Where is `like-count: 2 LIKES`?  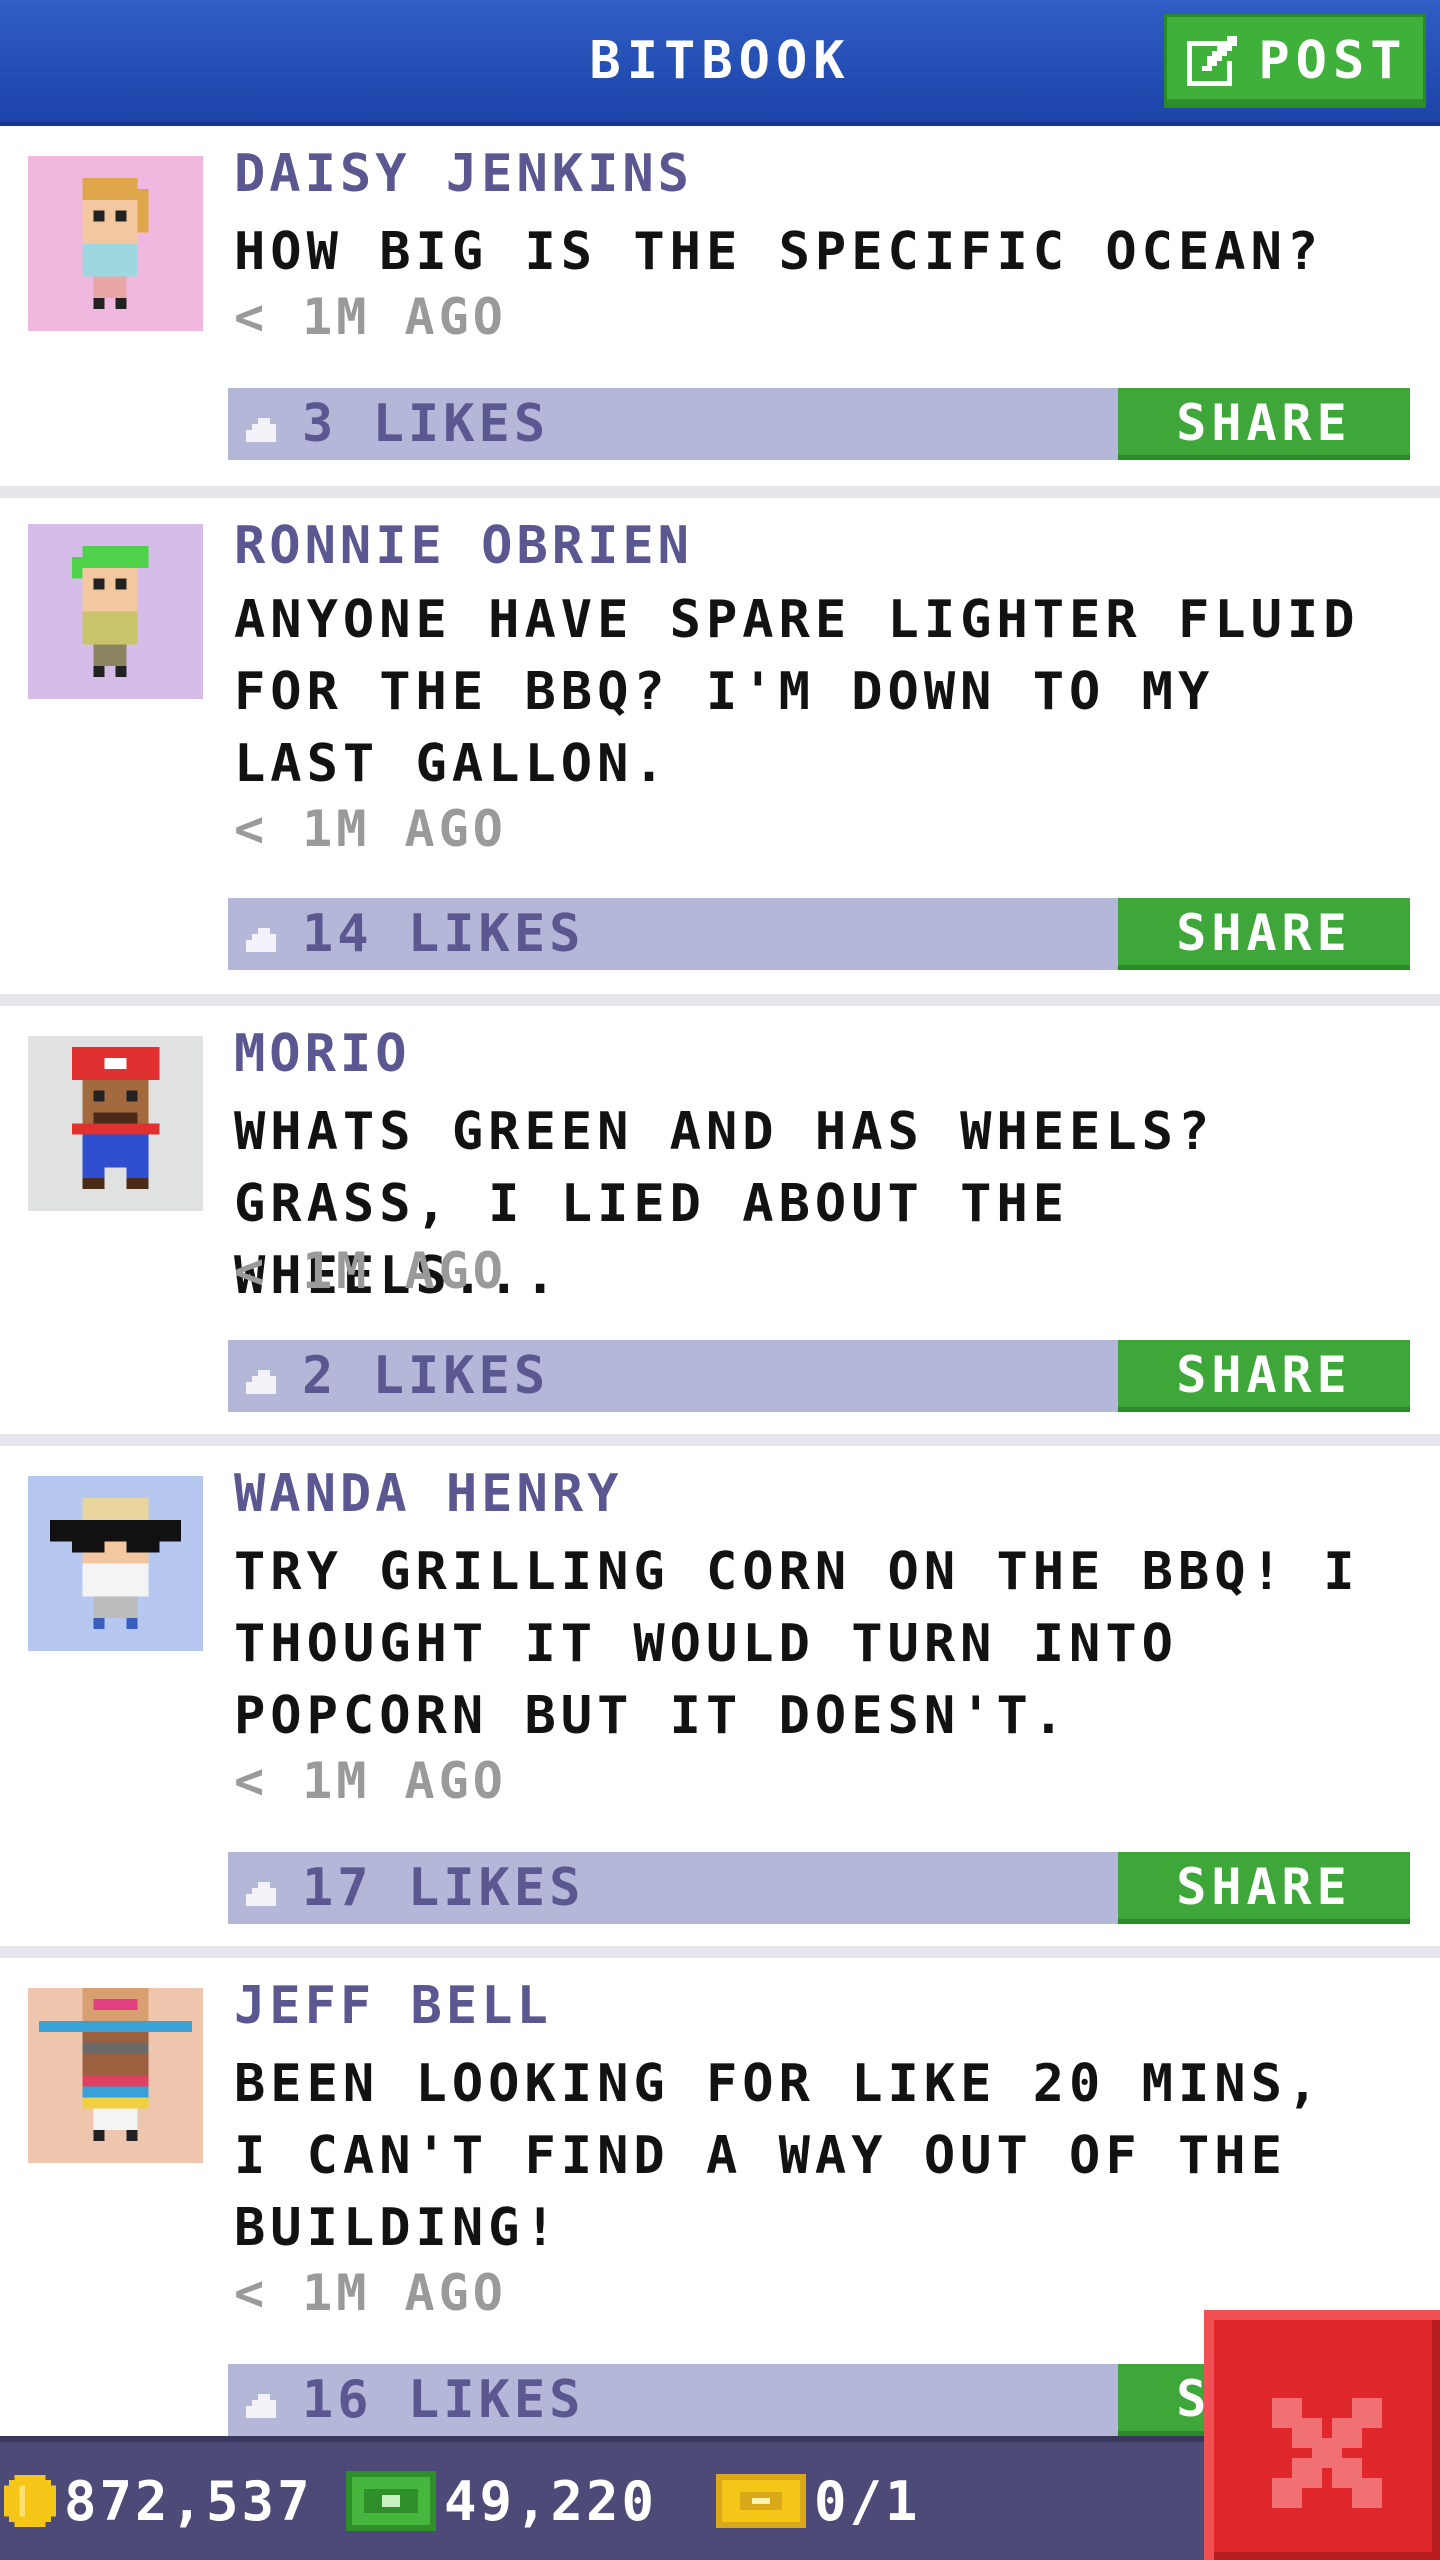
like-count: 2 LIKES is located at coordinates (426, 1376).